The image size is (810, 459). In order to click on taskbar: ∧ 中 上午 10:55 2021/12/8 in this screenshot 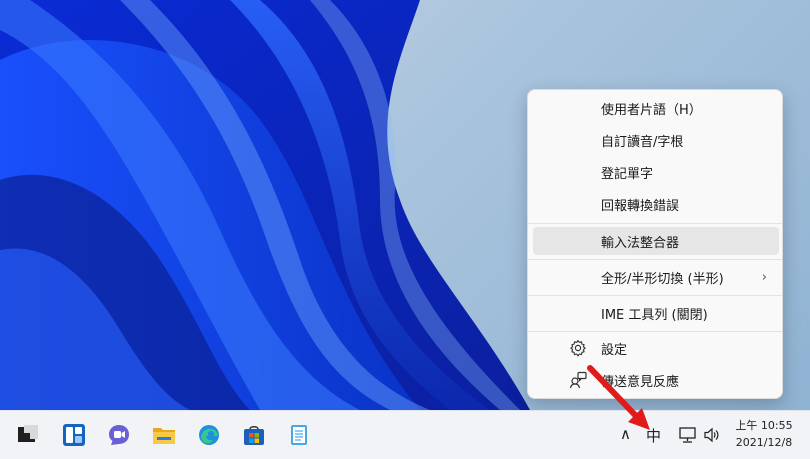, I will do `click(405, 434)`.